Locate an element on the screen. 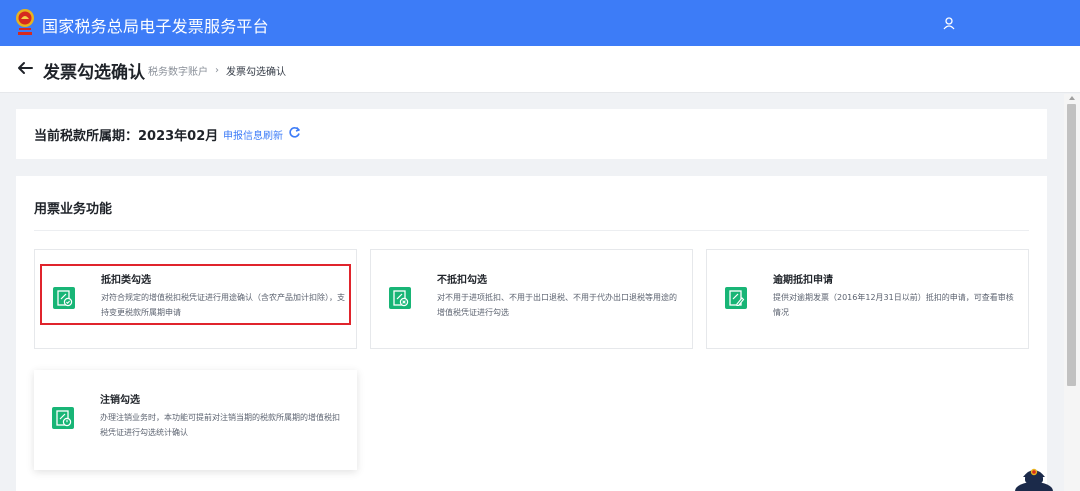 This screenshot has width=1080, height=491. refresh-declaration-link: 申报信息刷新 is located at coordinates (253, 134).